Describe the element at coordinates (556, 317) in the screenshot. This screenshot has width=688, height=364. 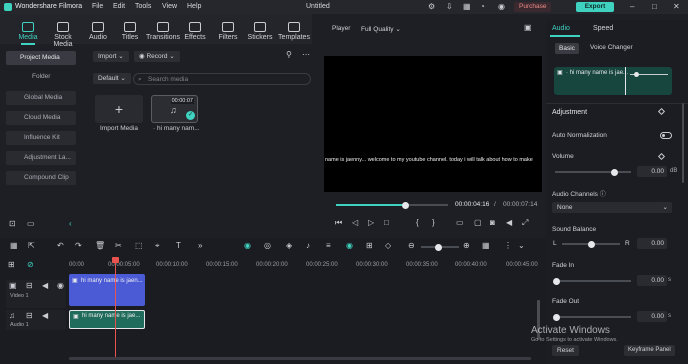
I see `fade-out-slider-handle` at that location.